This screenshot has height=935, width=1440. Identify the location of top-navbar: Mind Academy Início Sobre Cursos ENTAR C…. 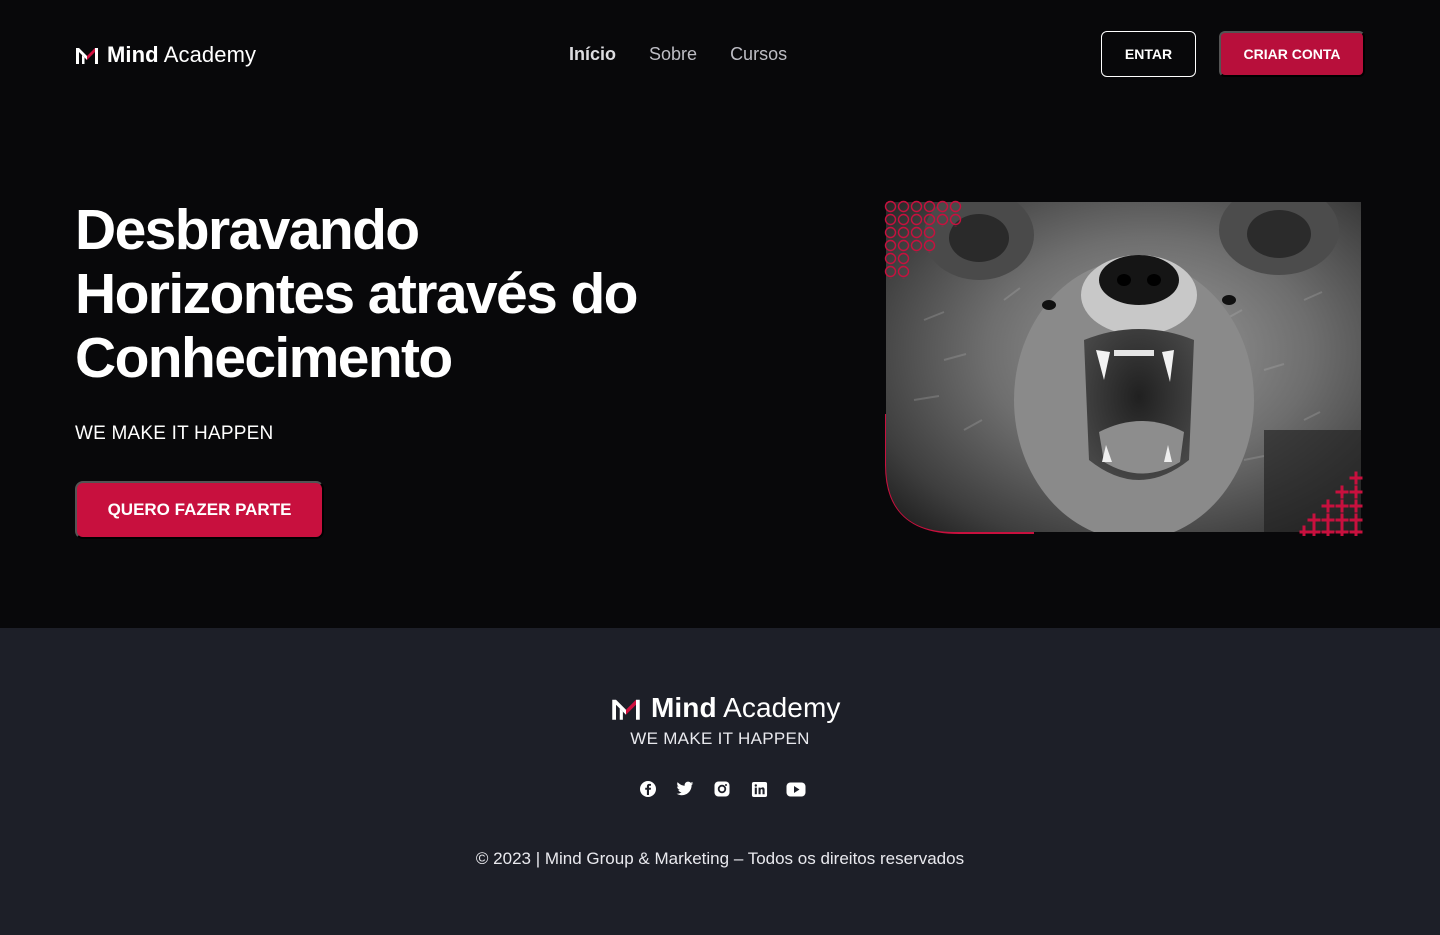
(720, 55).